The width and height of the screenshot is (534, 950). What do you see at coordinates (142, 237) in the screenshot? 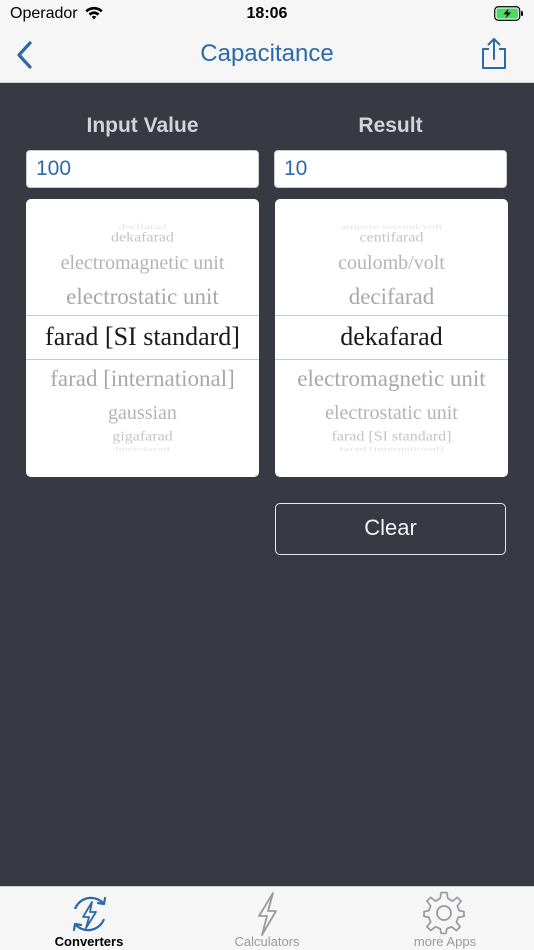
I see `picker-item: dekafarad` at bounding box center [142, 237].